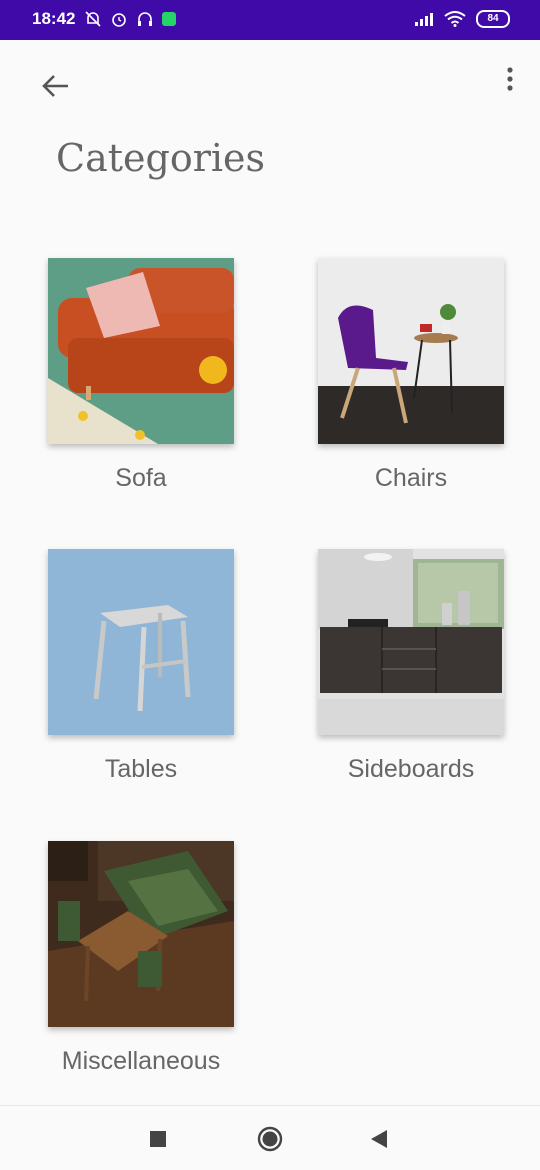 The image size is (540, 1170). What do you see at coordinates (141, 478) in the screenshot?
I see `category-label: Sofa` at bounding box center [141, 478].